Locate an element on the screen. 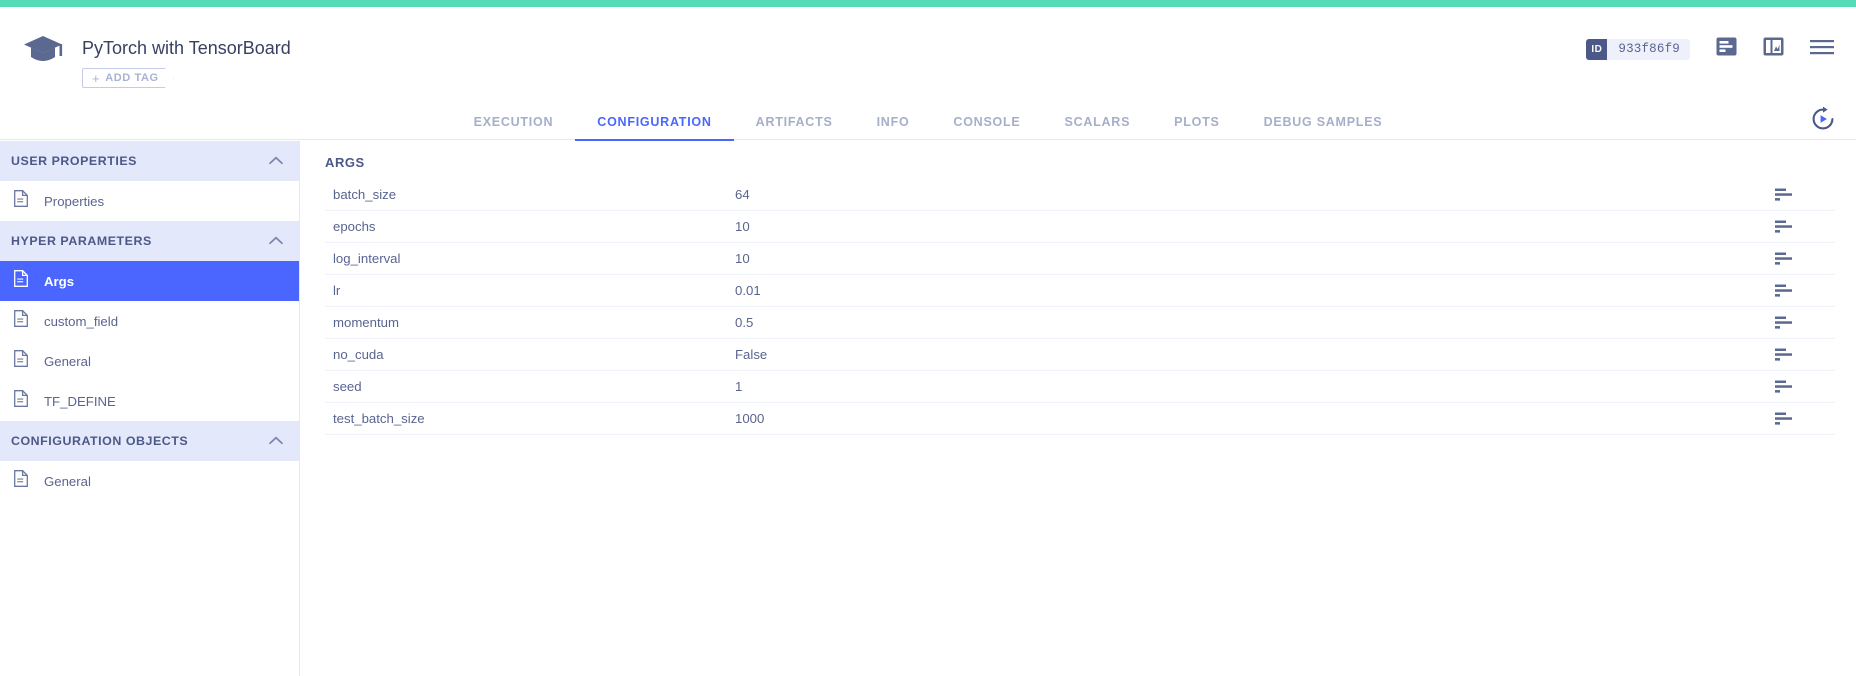 Image resolution: width=1856 pixels, height=676 pixels. sidebar-section-label: USER PROPERTIES is located at coordinates (74, 161).